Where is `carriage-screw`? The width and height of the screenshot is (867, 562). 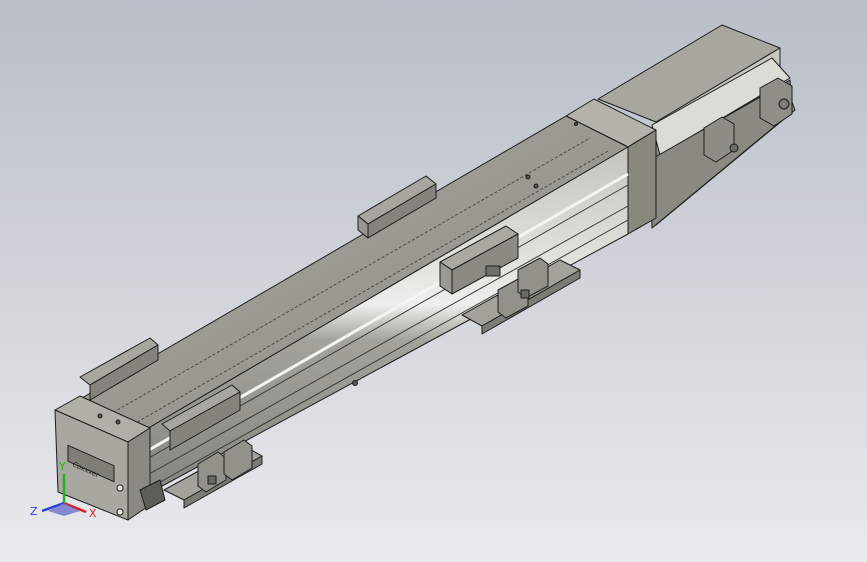
carriage-screw is located at coordinates (493, 271).